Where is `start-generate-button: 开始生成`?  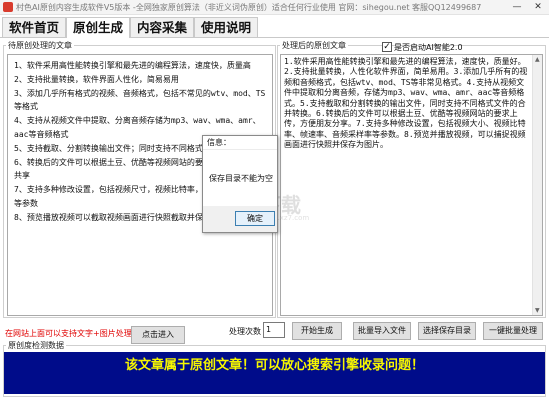 start-generate-button: 开始生成 is located at coordinates (317, 331).